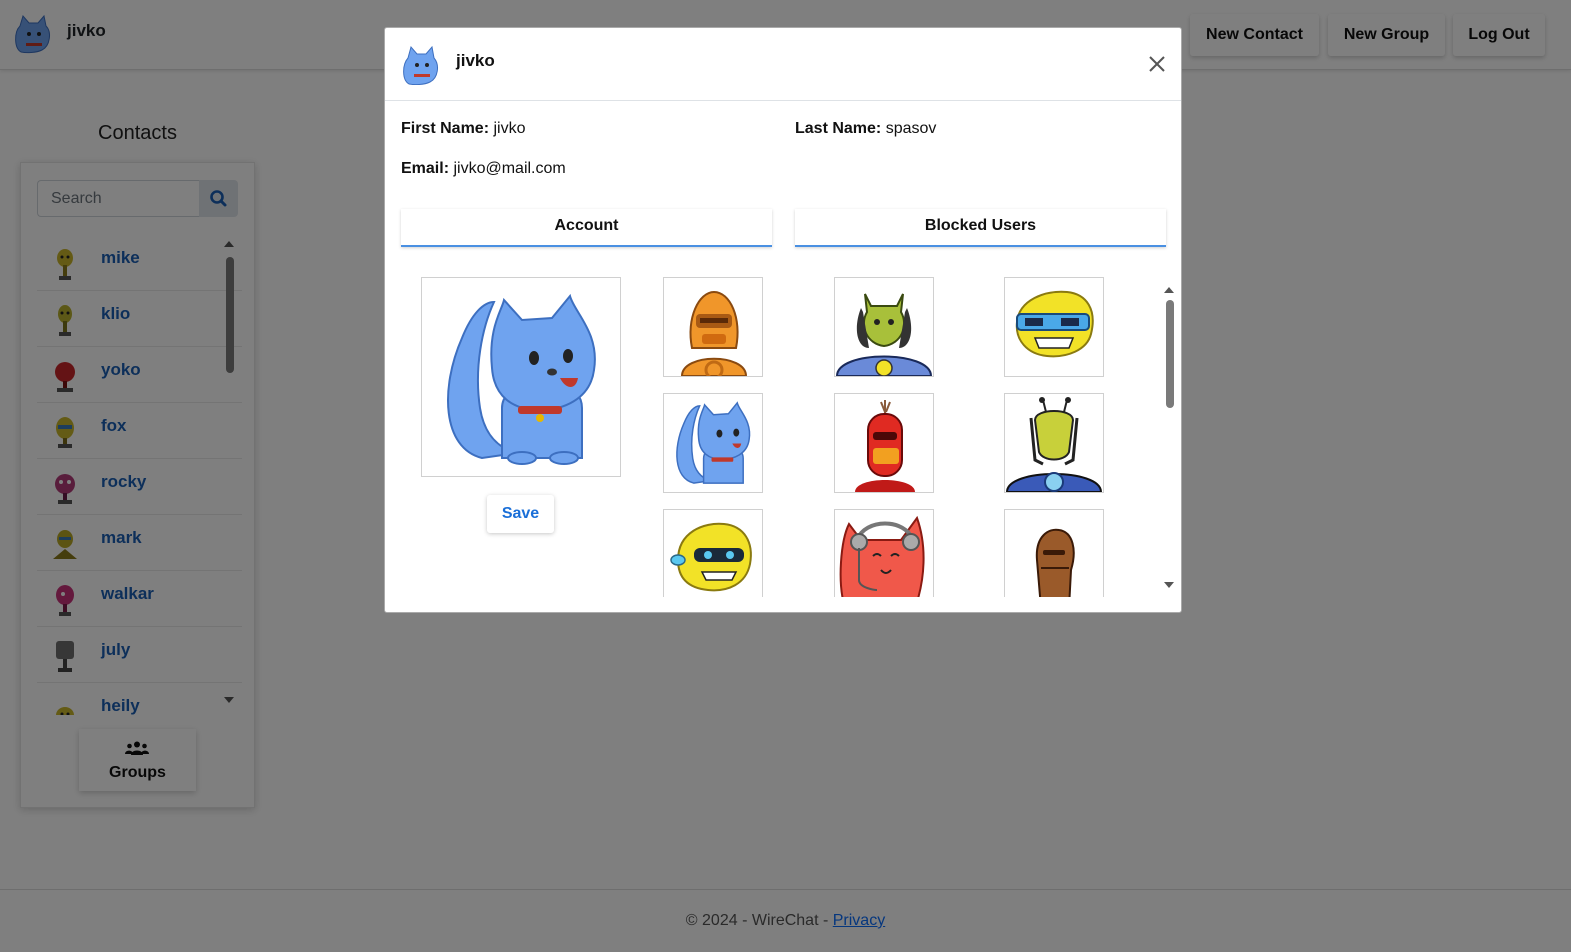  I want to click on avatar-option-red-cat-headphones, so click(884, 553).